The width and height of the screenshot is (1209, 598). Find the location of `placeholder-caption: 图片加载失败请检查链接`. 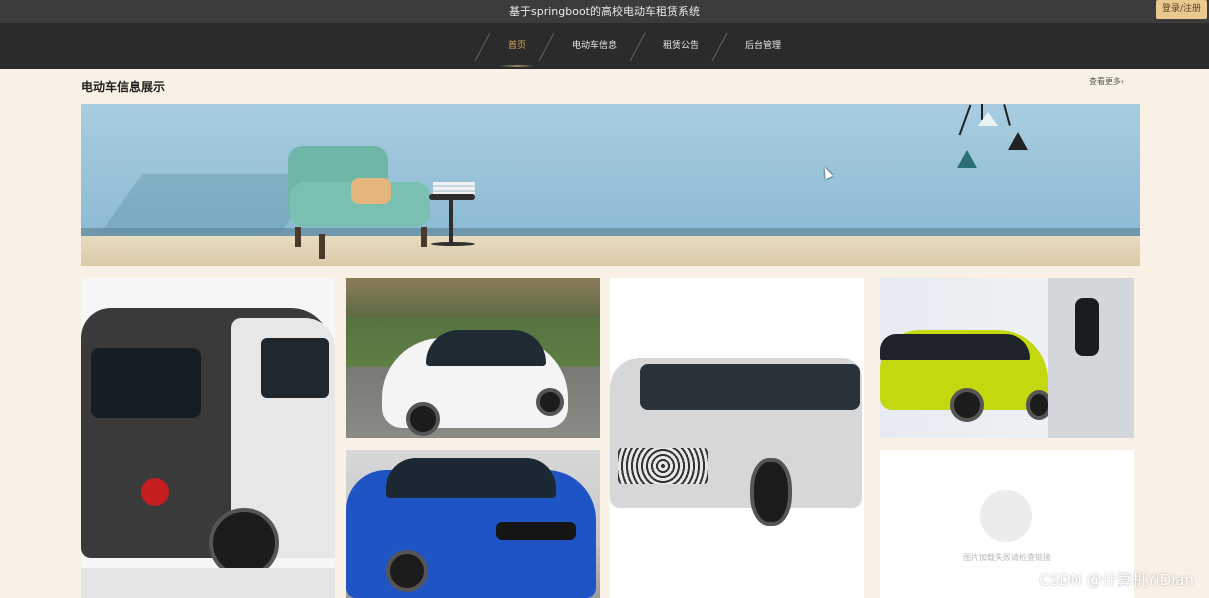

placeholder-caption: 图片加载失败请检查链接 is located at coordinates (1007, 557).